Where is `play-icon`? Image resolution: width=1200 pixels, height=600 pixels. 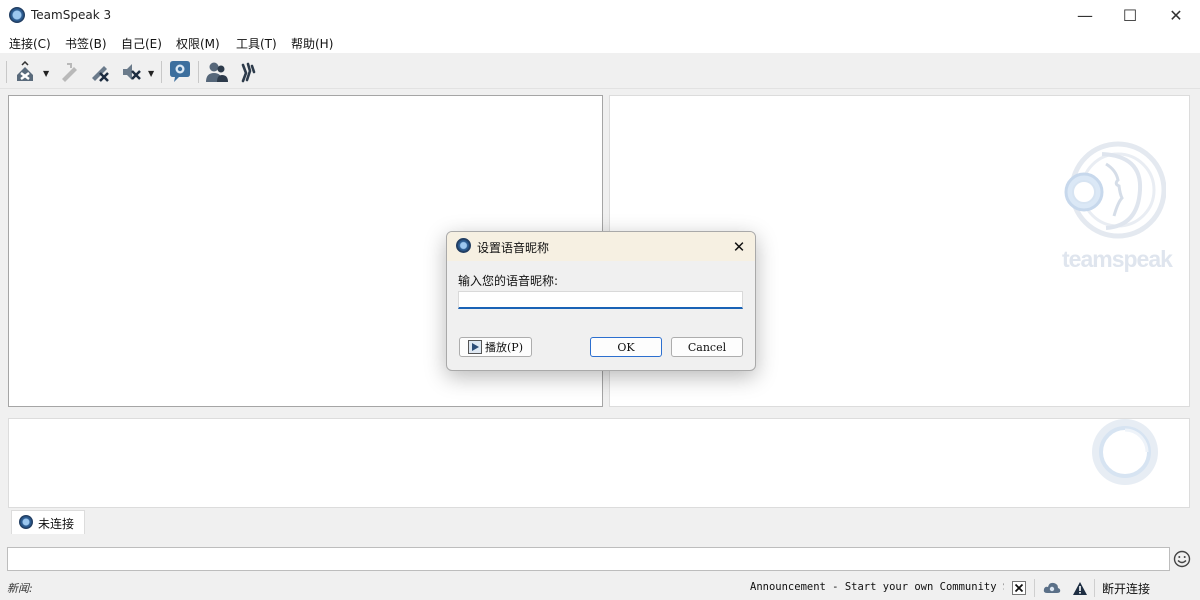 play-icon is located at coordinates (475, 347).